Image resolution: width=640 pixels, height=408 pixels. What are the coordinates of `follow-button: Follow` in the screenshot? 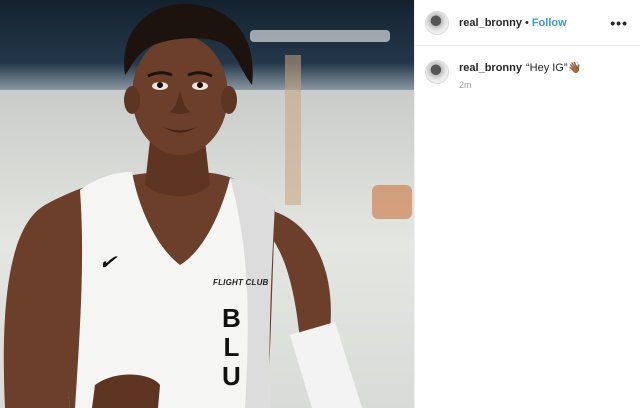 It's located at (549, 23).